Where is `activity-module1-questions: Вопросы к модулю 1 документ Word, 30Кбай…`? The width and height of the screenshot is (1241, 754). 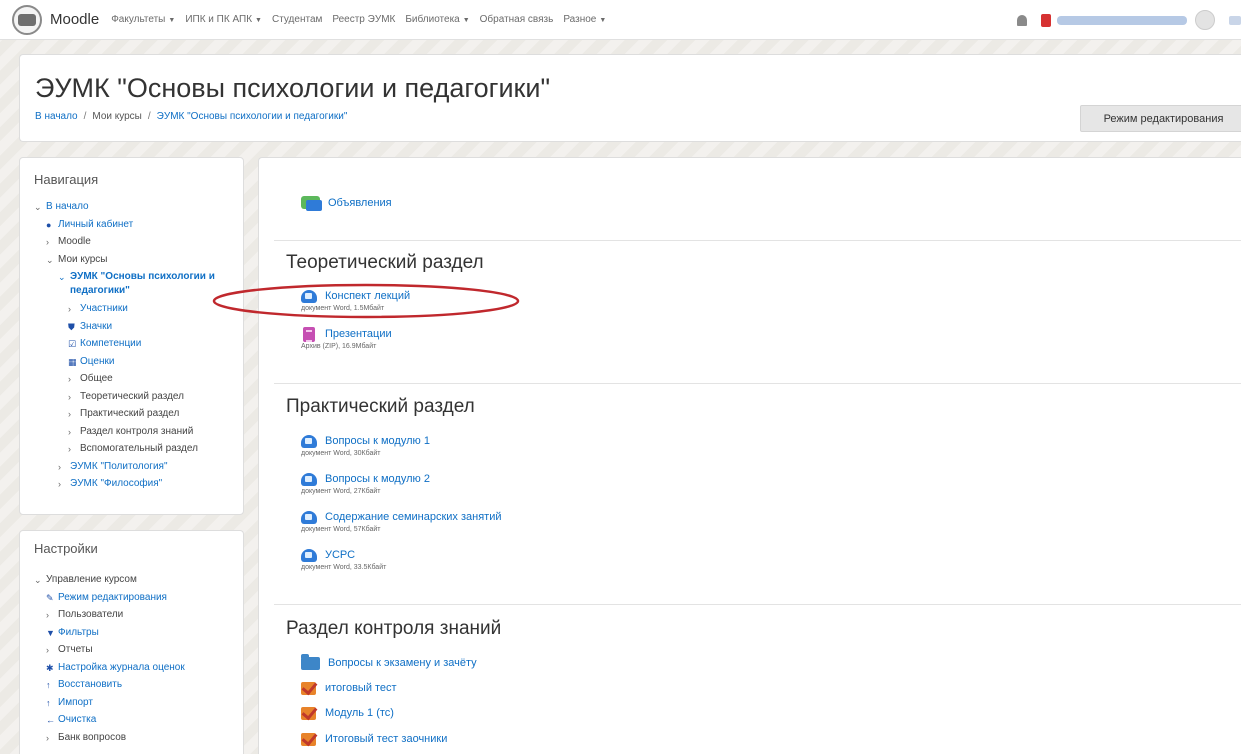 activity-module1-questions: Вопросы к модулю 1 документ Word, 30Кбай… is located at coordinates (365, 445).